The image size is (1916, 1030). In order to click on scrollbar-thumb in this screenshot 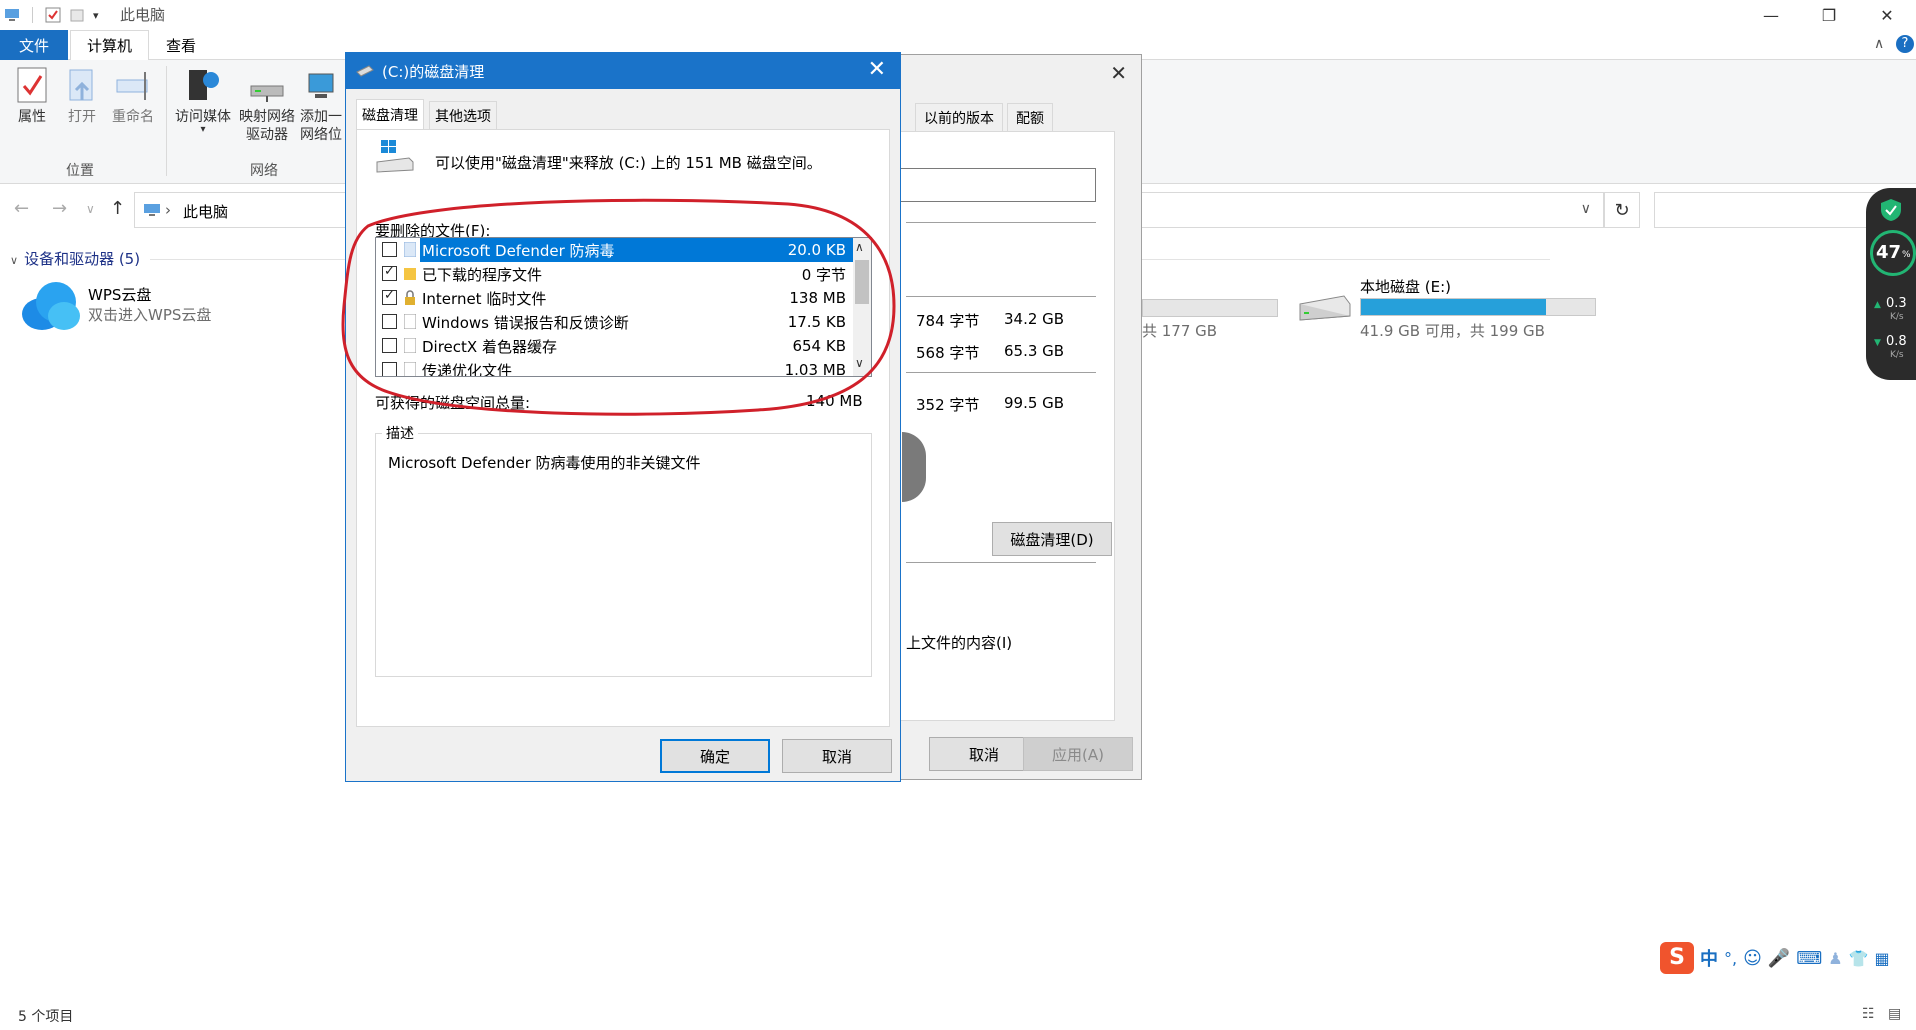, I will do `click(862, 282)`.